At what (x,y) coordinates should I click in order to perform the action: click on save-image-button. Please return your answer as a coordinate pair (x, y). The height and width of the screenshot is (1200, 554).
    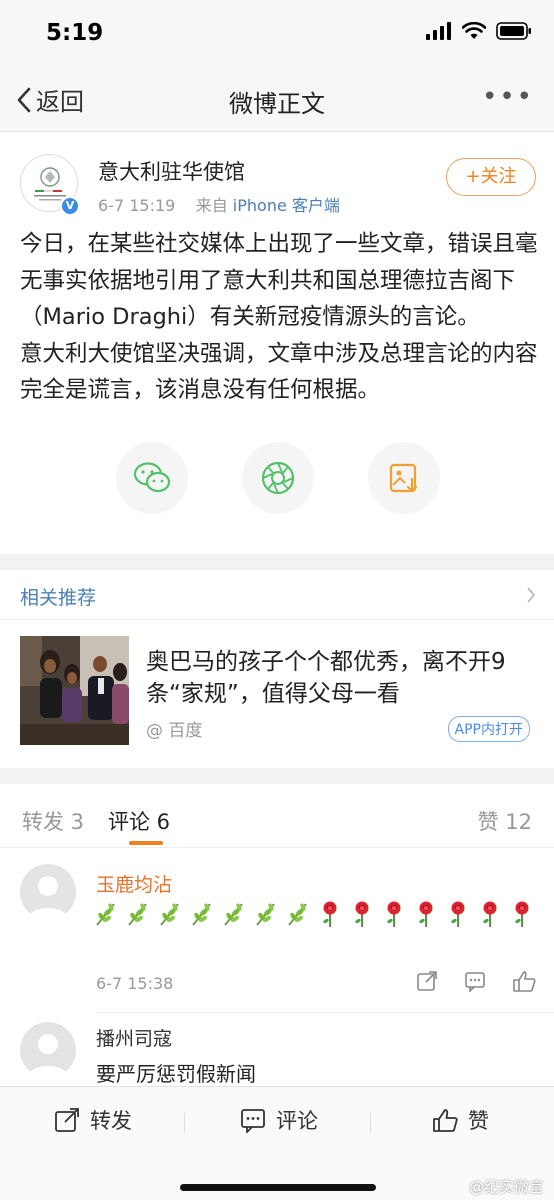
    Looking at the image, I should click on (404, 478).